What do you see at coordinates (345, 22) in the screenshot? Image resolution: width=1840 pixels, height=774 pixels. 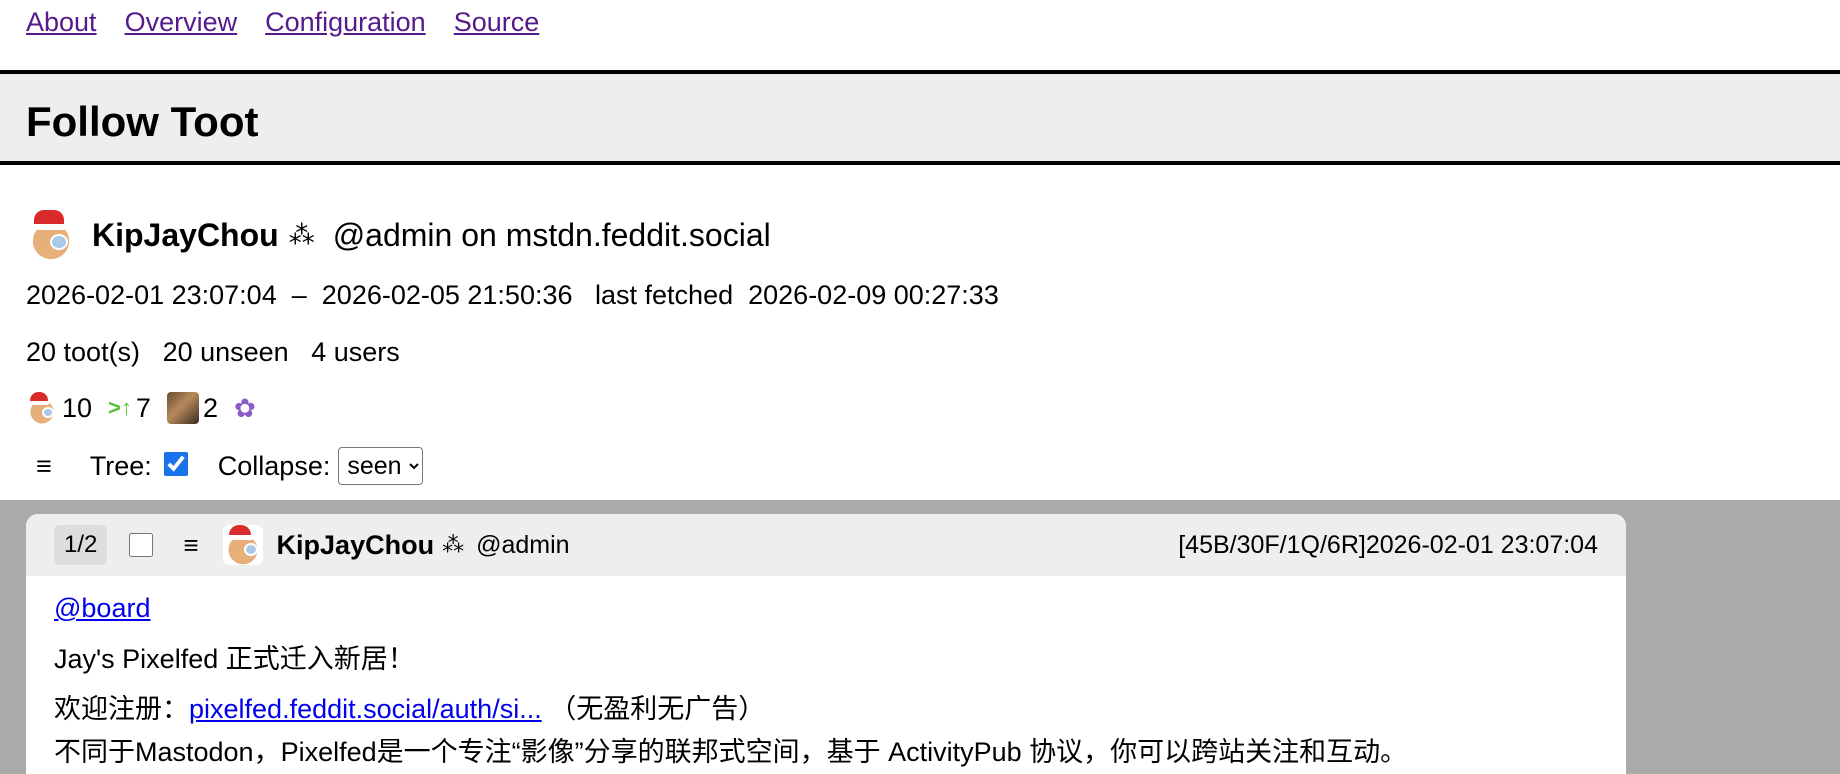 I see `nav-configuration-link: Configuration` at bounding box center [345, 22].